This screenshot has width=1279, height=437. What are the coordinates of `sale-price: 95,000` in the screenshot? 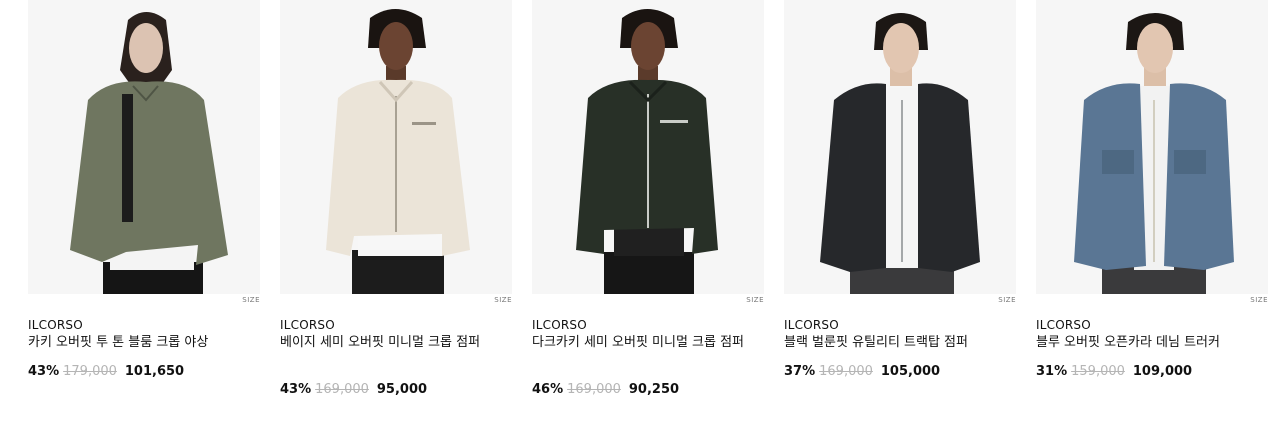 It's located at (402, 389).